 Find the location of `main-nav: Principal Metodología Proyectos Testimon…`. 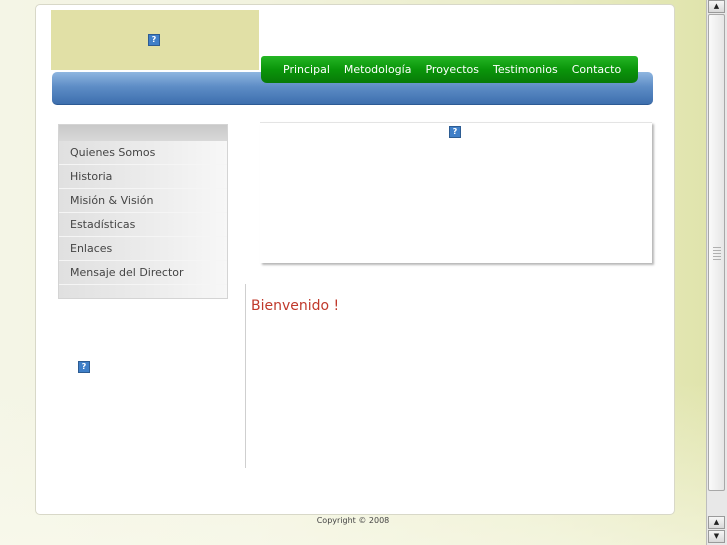

main-nav: Principal Metodología Proyectos Testimon… is located at coordinates (449, 69).